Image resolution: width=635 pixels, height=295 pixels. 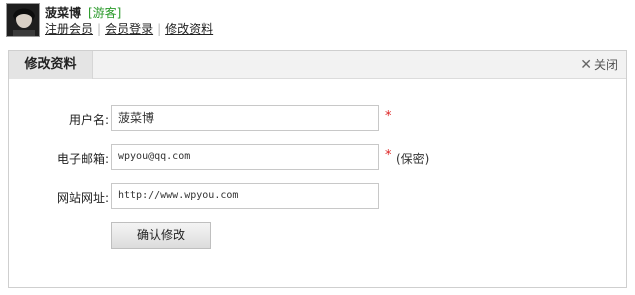 I want to click on close-x-icon: ✕, so click(x=586, y=65).